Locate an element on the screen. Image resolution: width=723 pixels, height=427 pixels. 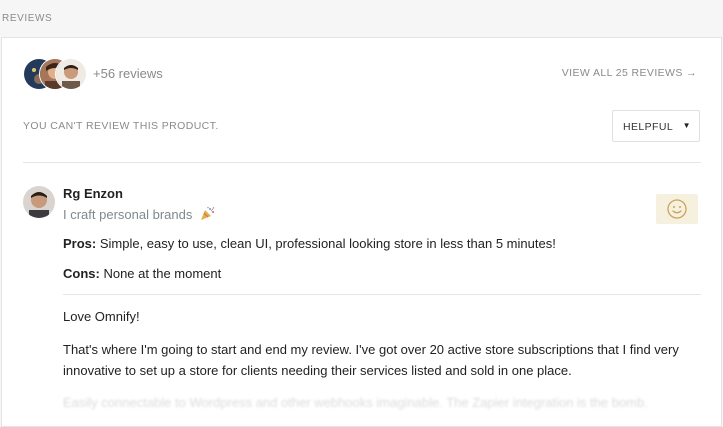
chevron-down-icon: ▼ is located at coordinates (686, 125).